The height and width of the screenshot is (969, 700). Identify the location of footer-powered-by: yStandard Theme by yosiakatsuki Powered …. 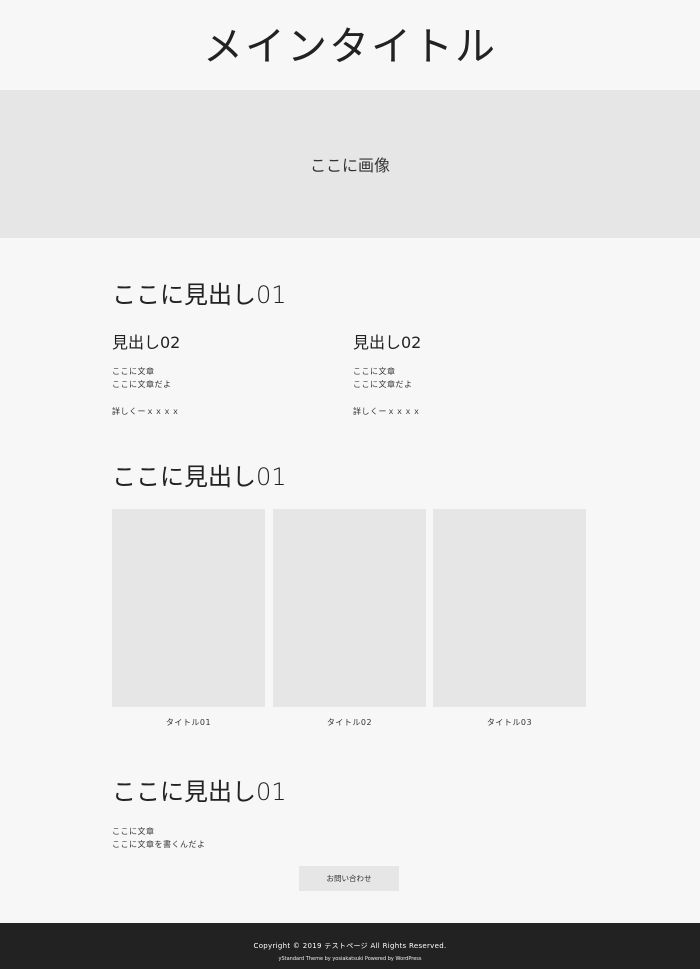
(350, 959).